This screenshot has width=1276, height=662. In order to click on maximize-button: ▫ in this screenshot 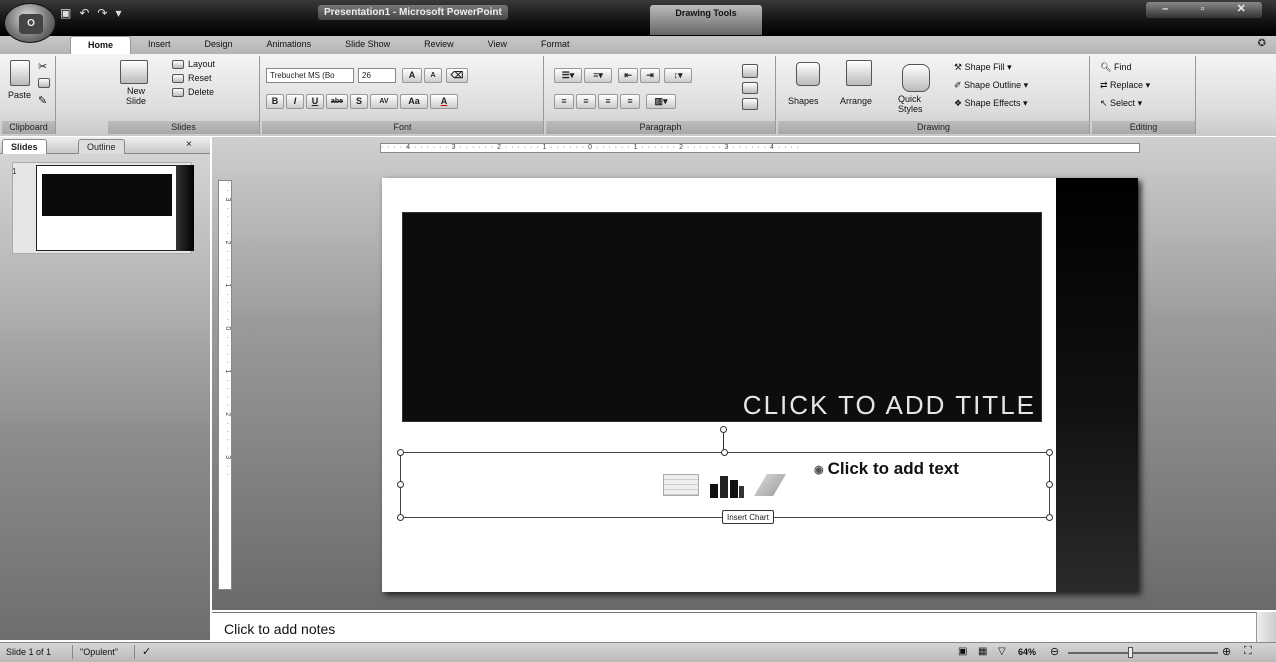, I will do `click(1203, 10)`.